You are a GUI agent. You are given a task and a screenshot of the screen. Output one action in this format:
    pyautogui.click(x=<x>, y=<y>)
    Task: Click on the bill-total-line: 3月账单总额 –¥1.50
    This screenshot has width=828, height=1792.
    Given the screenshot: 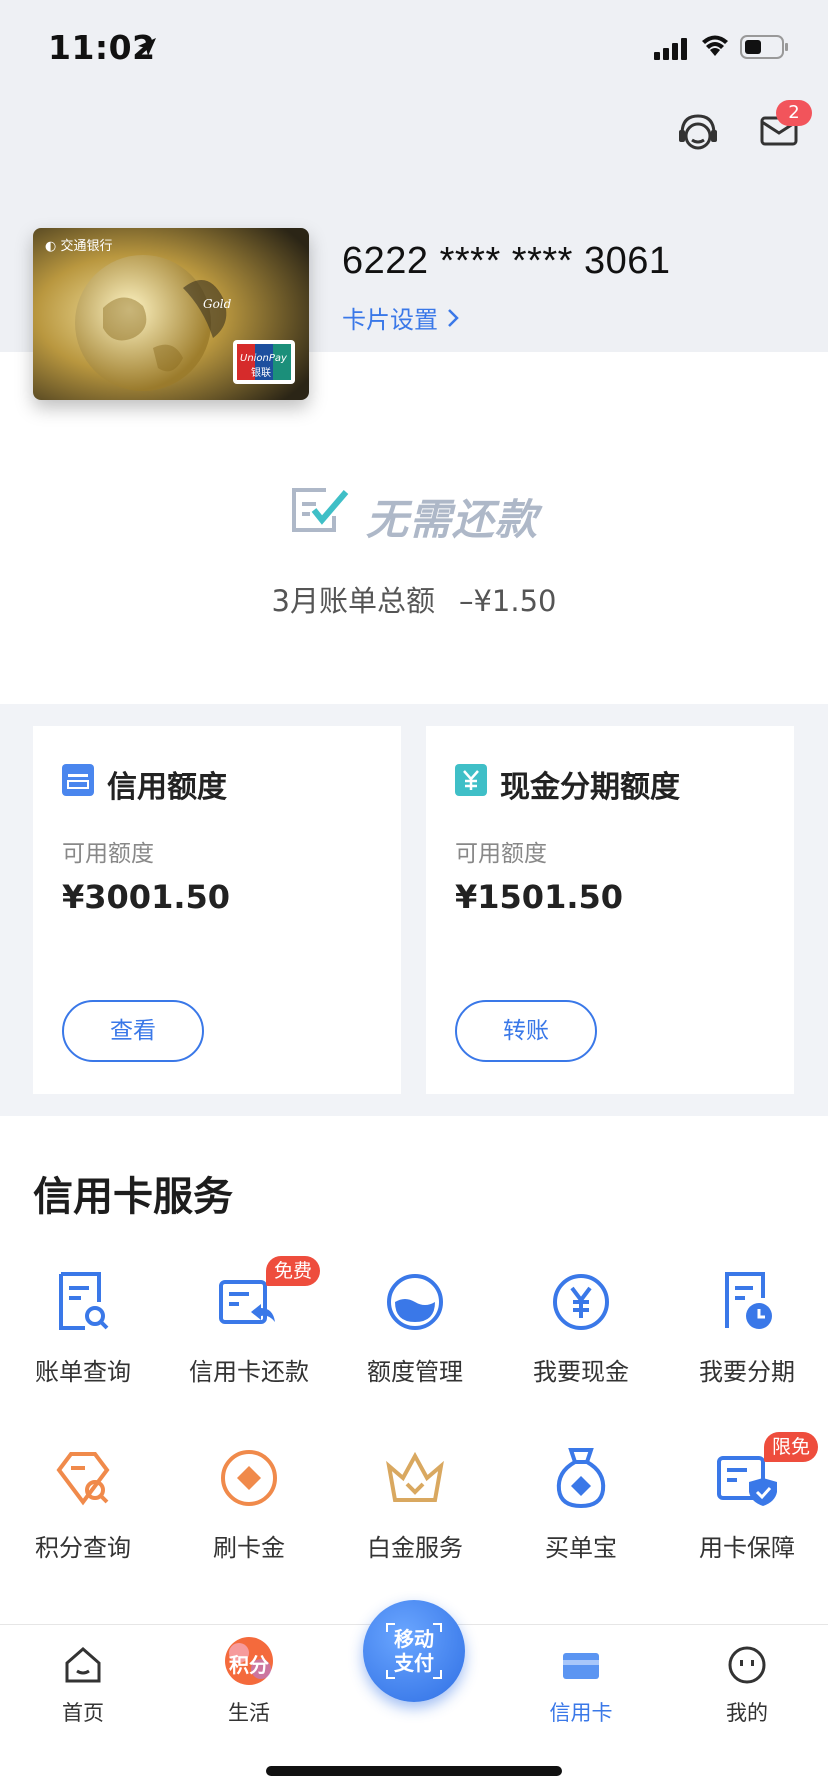 What is the action you would take?
    pyautogui.click(x=414, y=599)
    